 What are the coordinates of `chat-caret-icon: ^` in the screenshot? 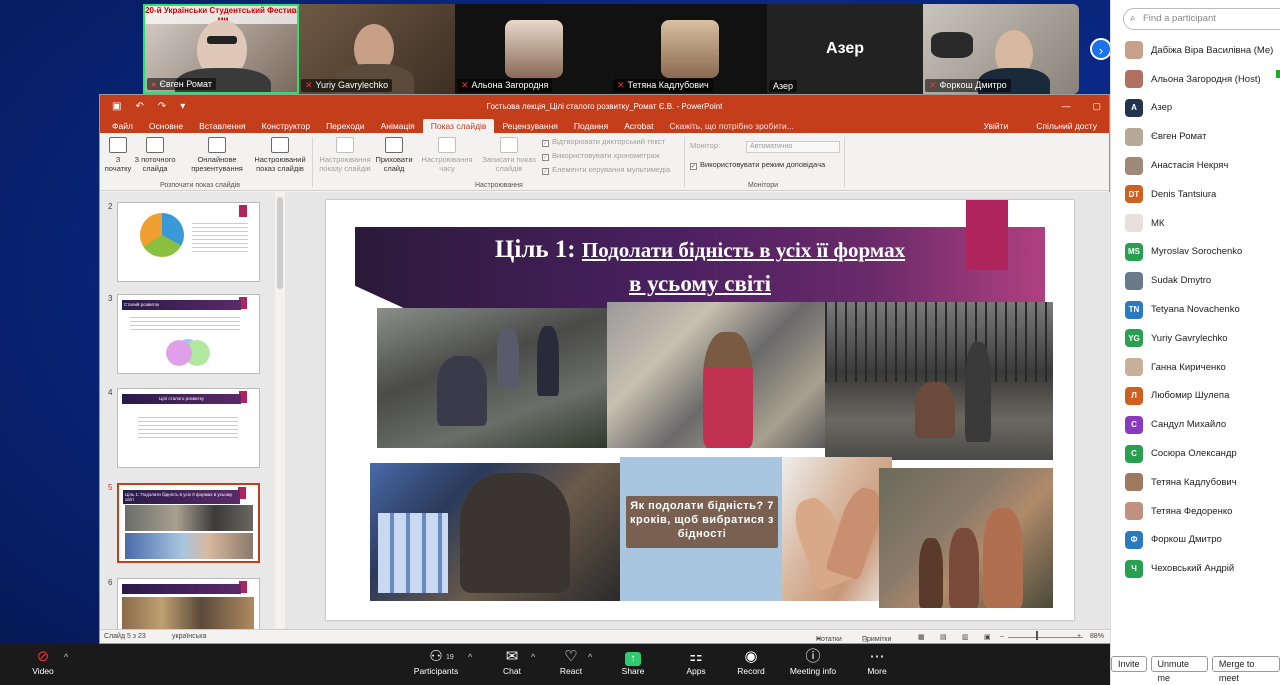 It's located at (533, 657).